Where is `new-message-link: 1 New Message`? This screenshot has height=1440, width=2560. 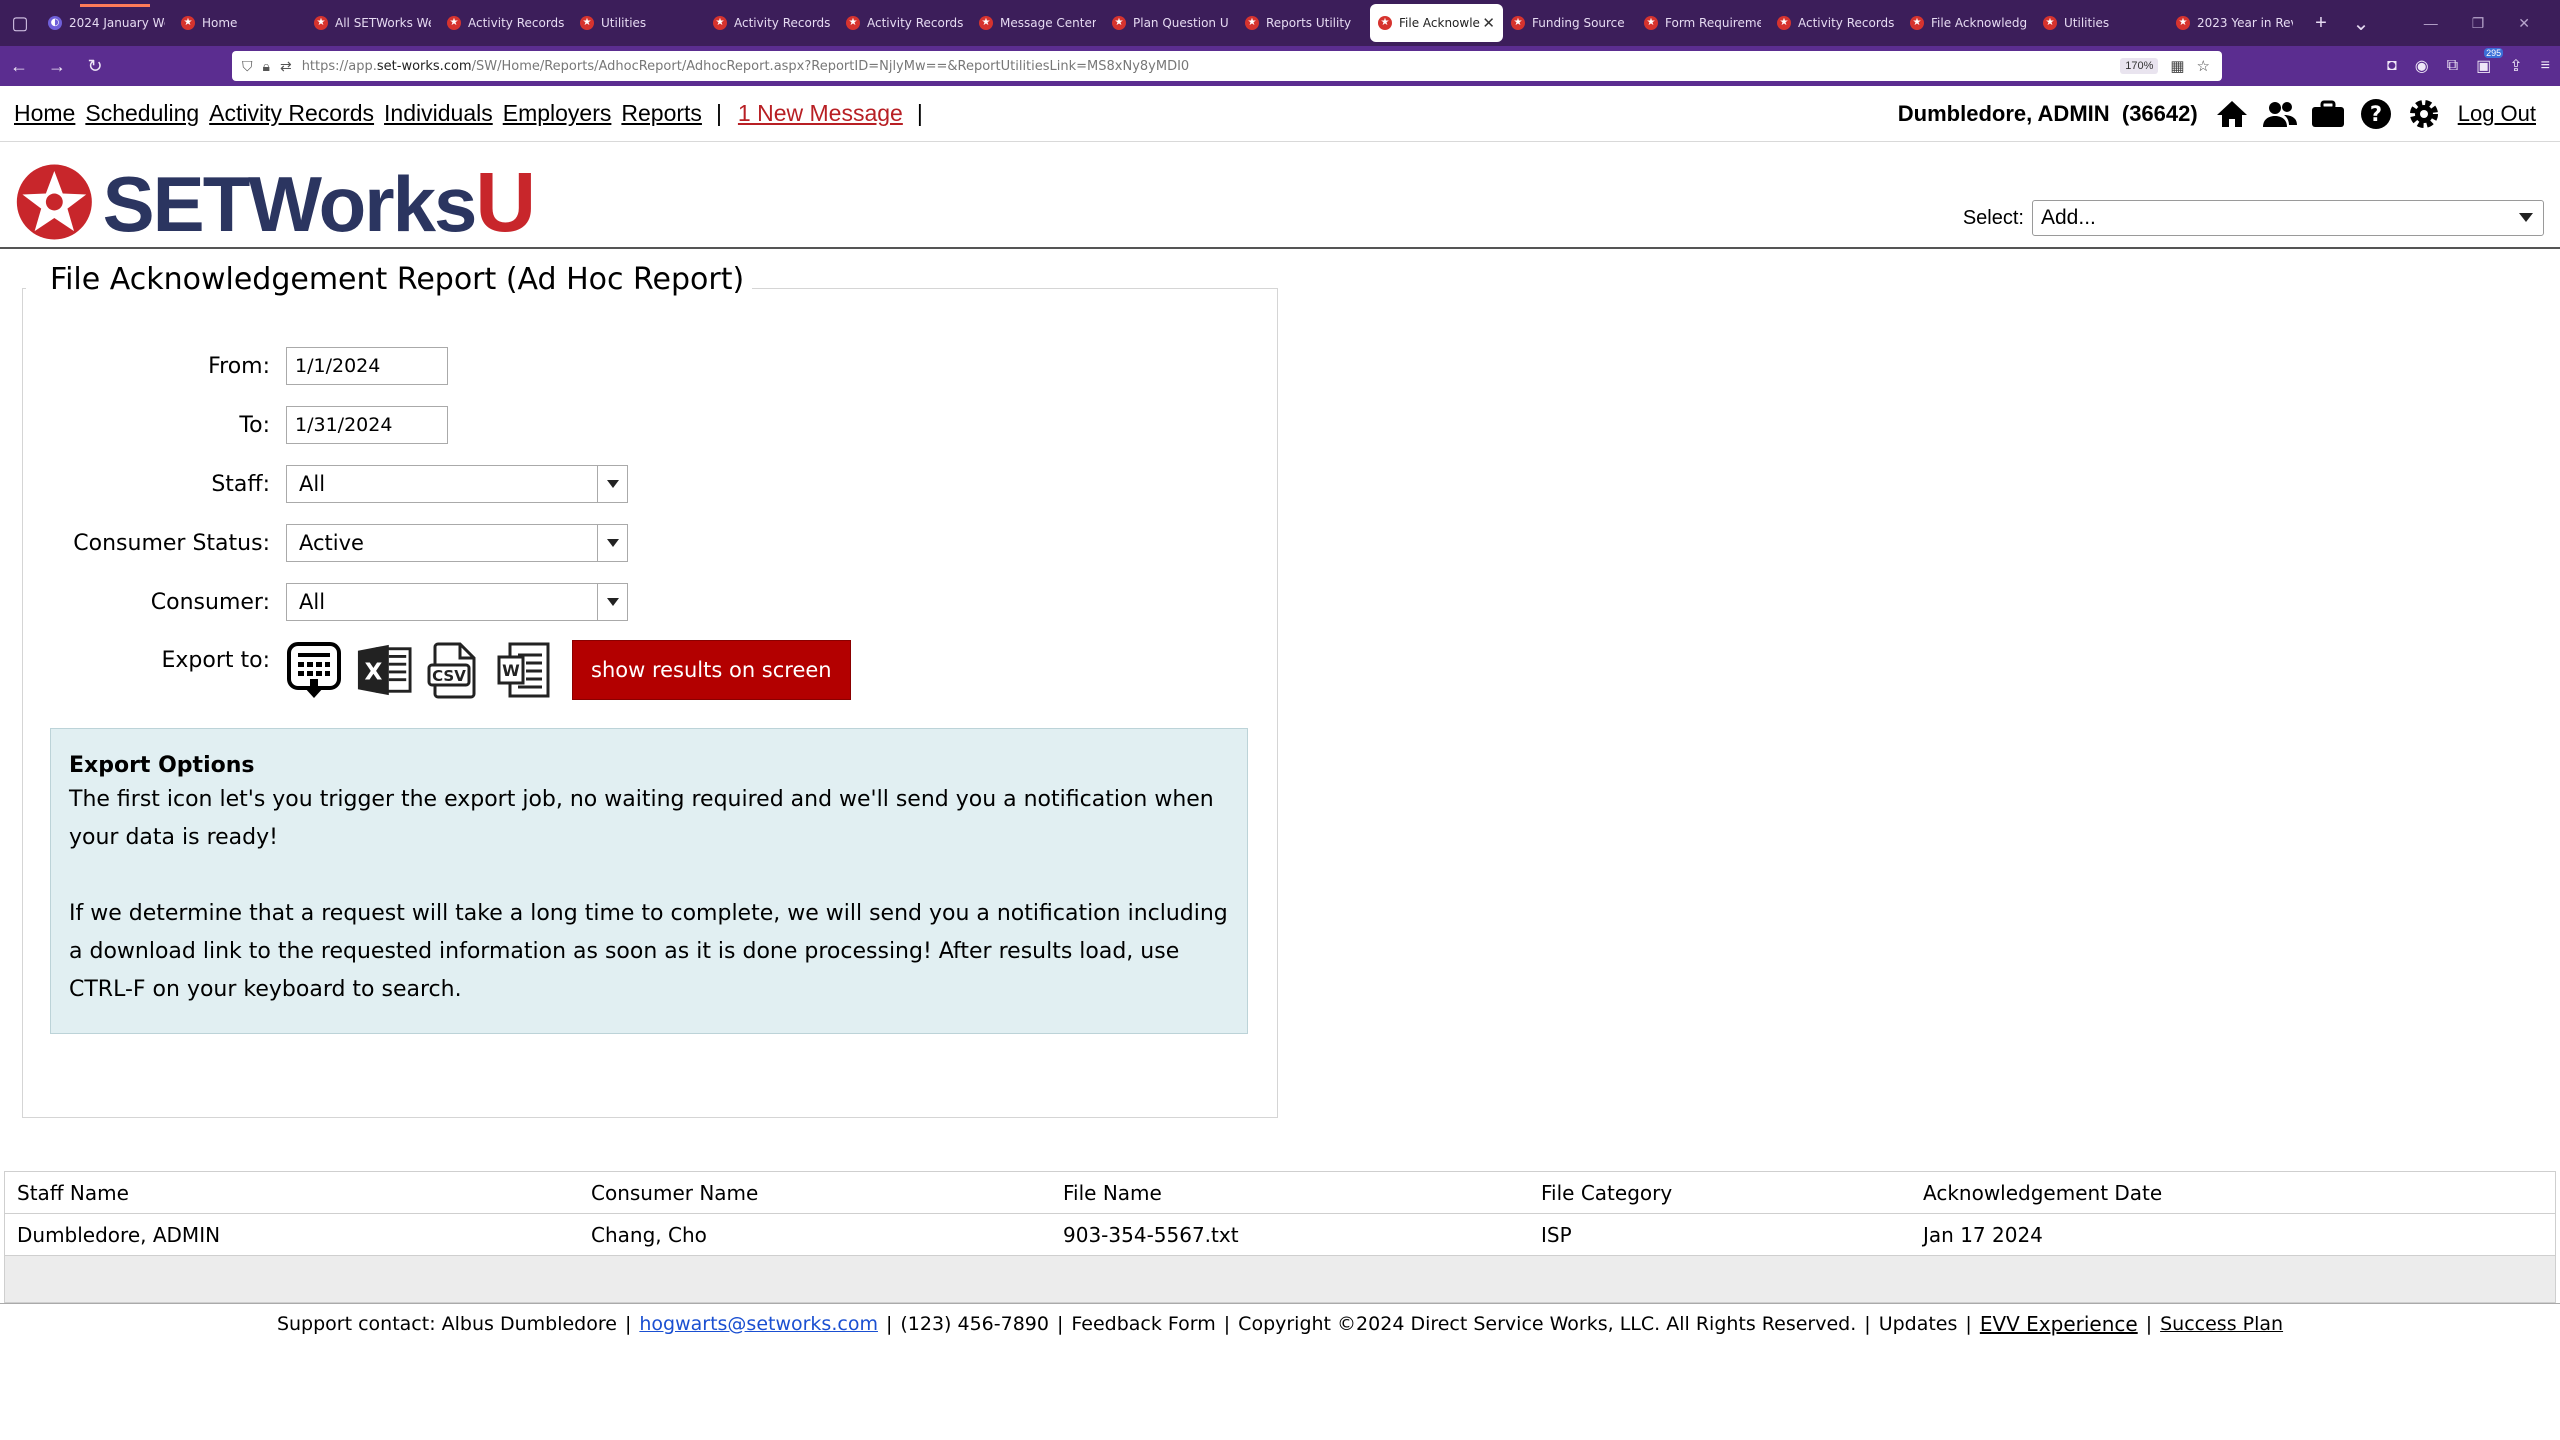 new-message-link: 1 New Message is located at coordinates (820, 113).